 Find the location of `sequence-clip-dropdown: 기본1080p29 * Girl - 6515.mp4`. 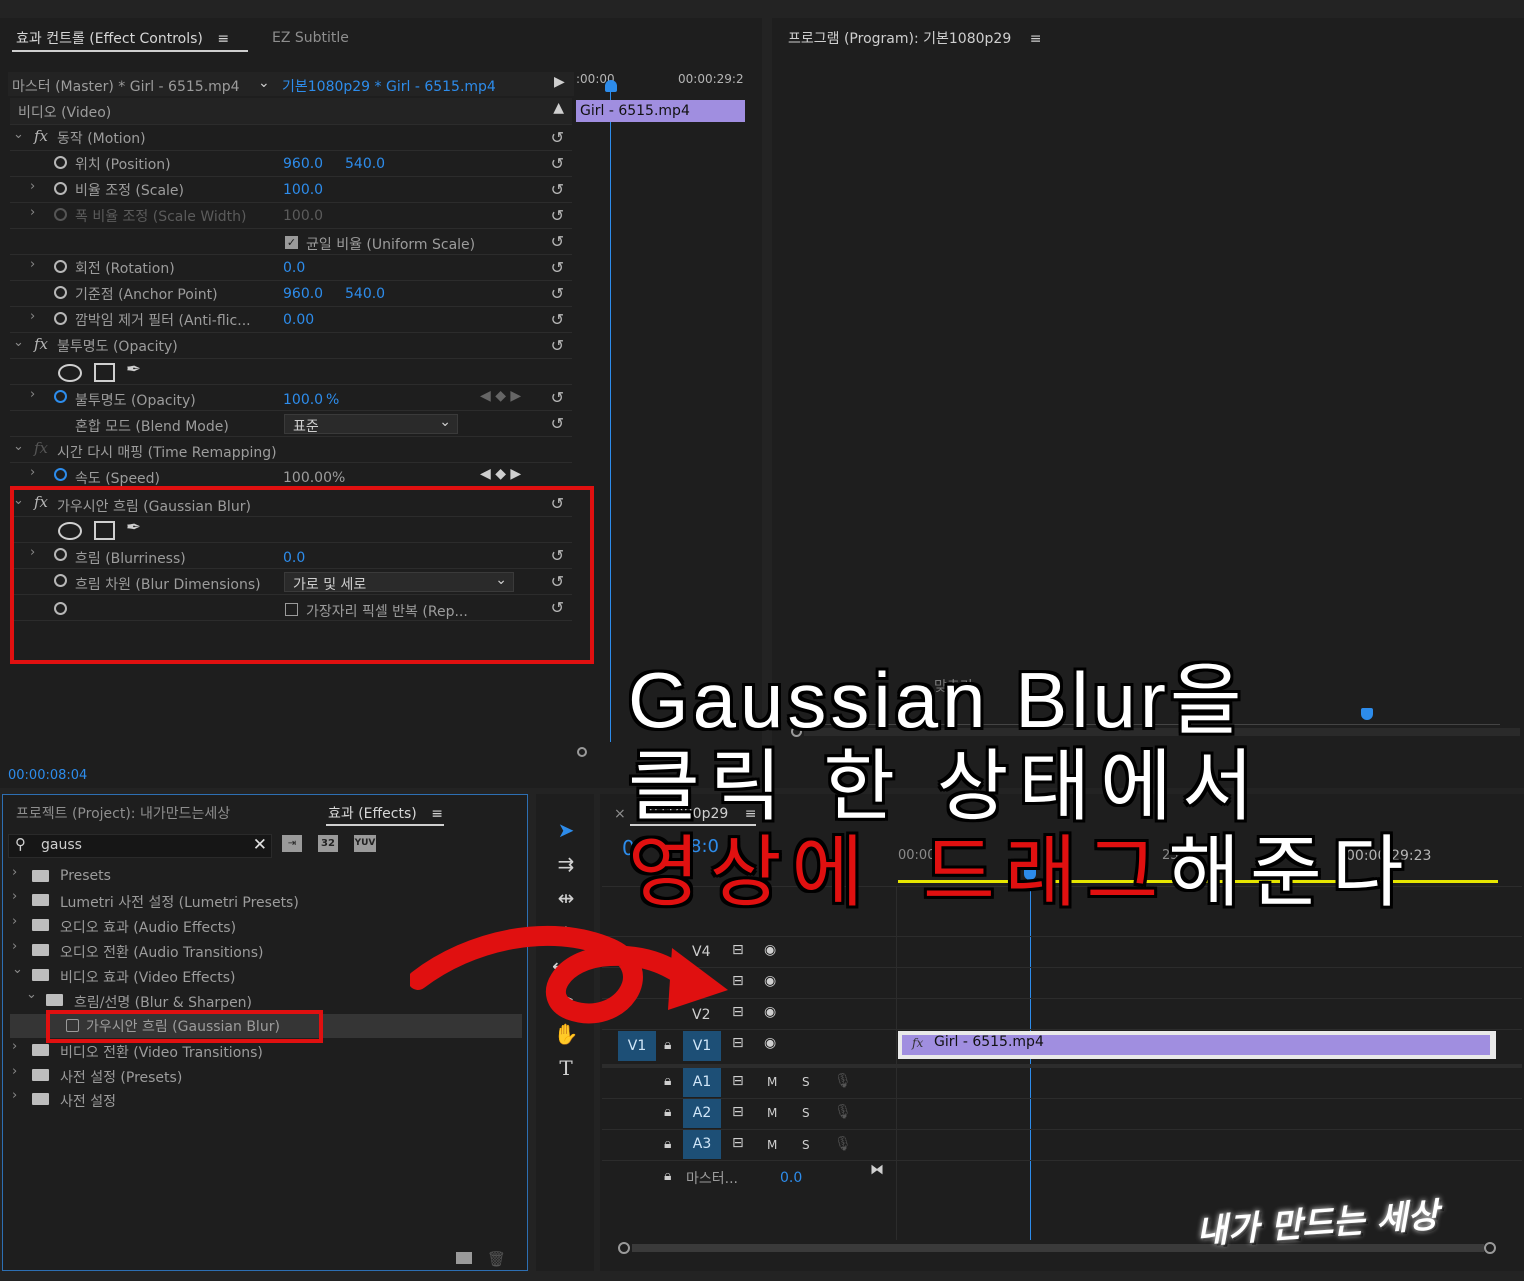

sequence-clip-dropdown: 기본1080p29 * Girl - 6515.mp4 is located at coordinates (389, 86).